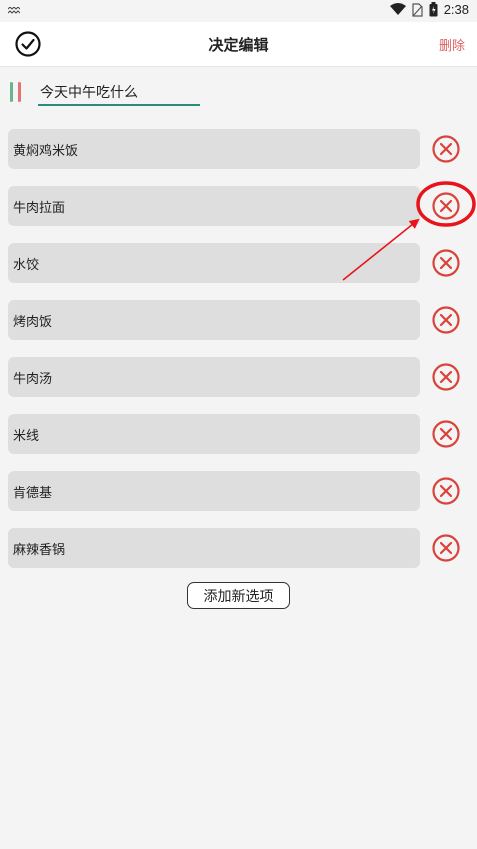  Describe the element at coordinates (17, 93) in the screenshot. I see `drag-handle-icon` at that location.